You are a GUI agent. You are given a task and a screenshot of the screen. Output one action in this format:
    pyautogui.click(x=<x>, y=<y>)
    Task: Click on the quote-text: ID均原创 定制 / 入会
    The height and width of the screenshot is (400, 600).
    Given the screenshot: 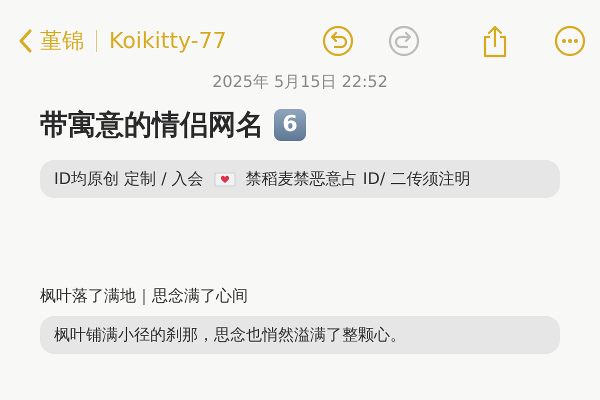 What is the action you would take?
    pyautogui.click(x=129, y=179)
    